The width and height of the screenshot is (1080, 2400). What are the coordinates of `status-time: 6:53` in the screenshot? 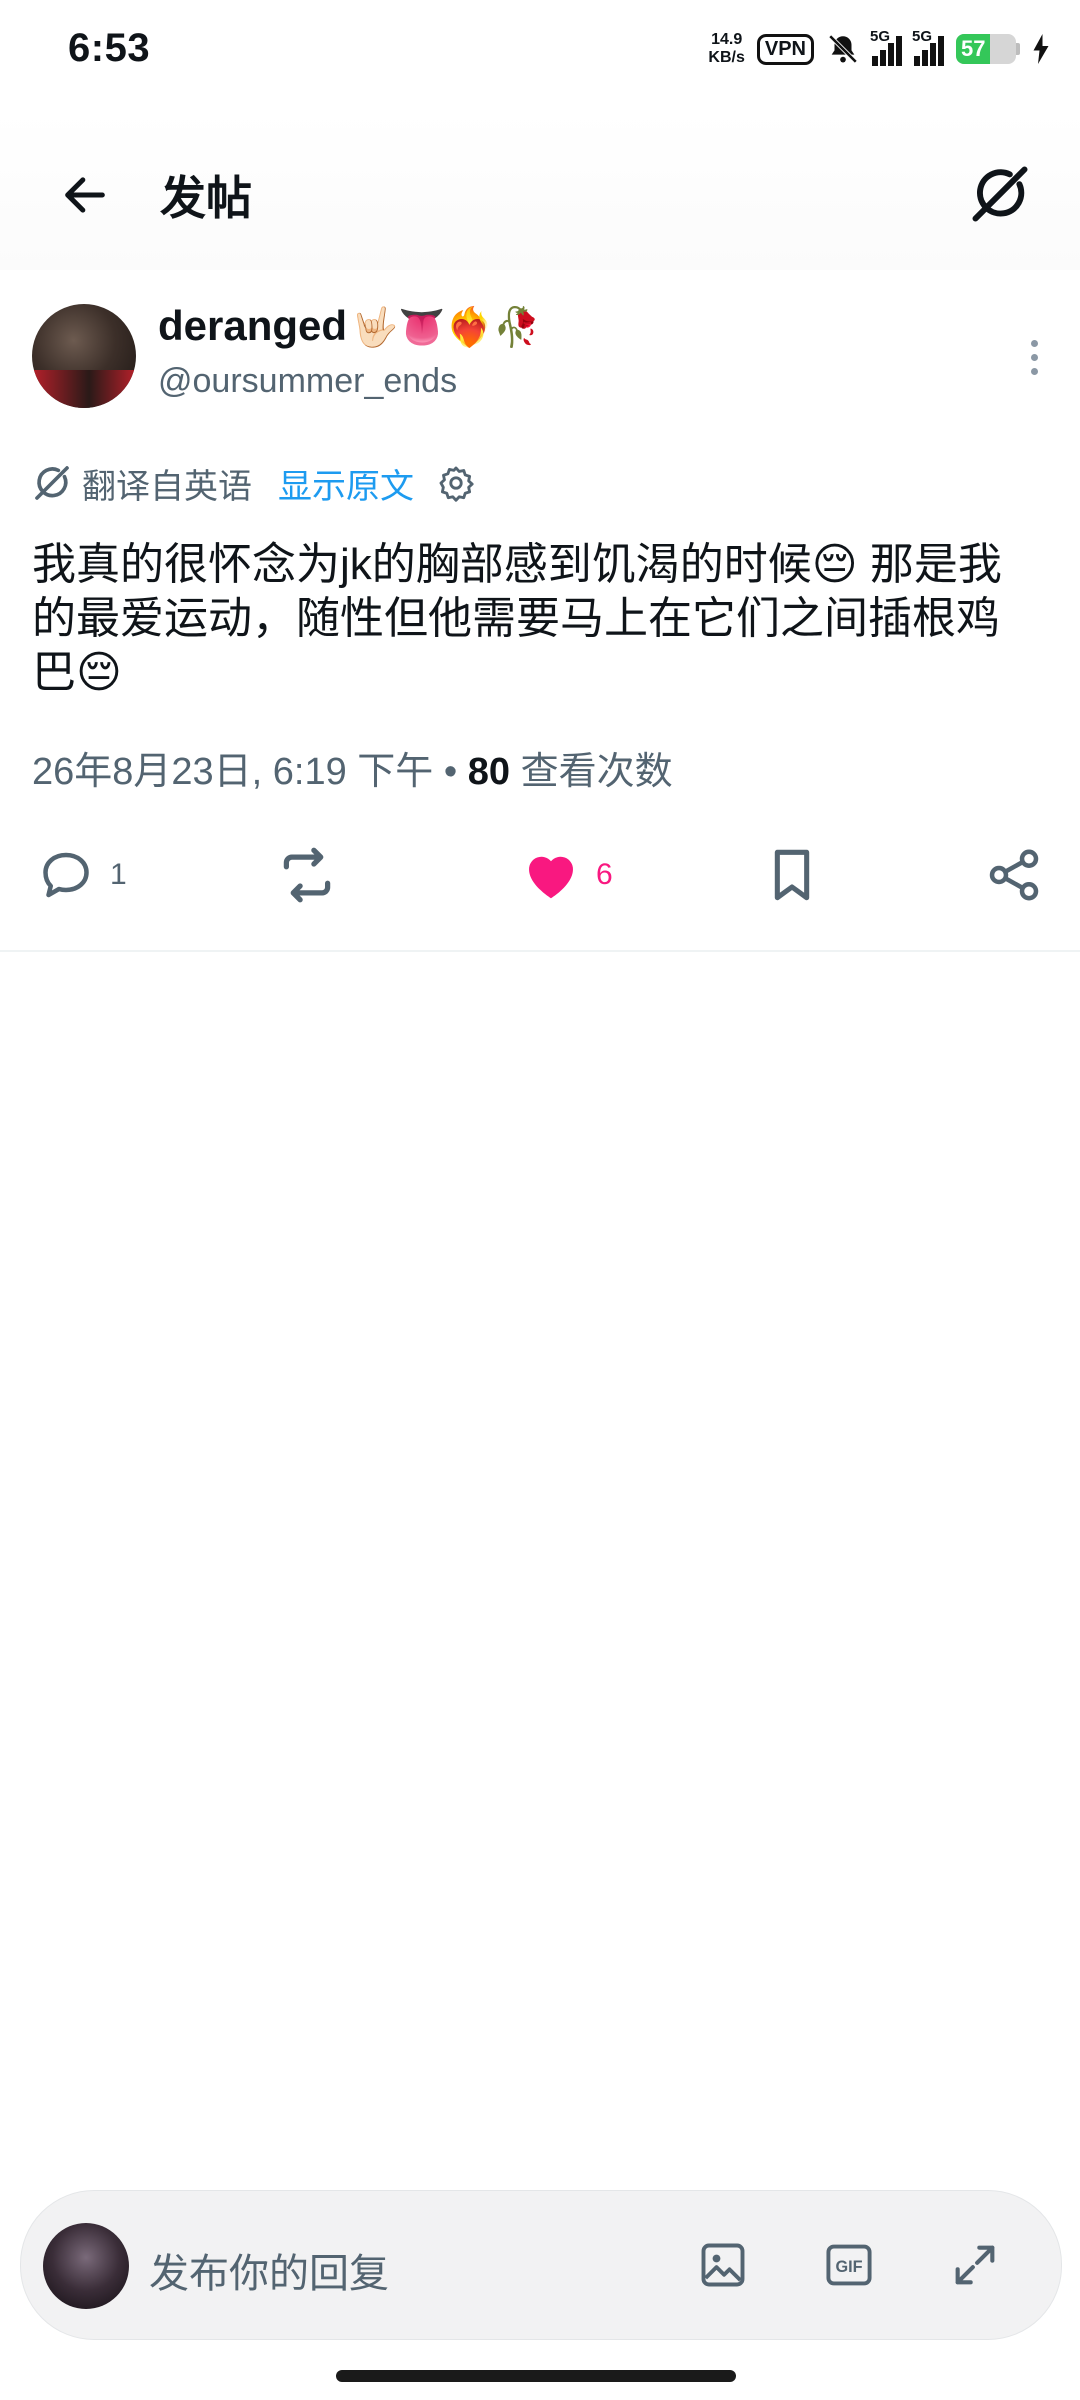 It's located at (109, 48).